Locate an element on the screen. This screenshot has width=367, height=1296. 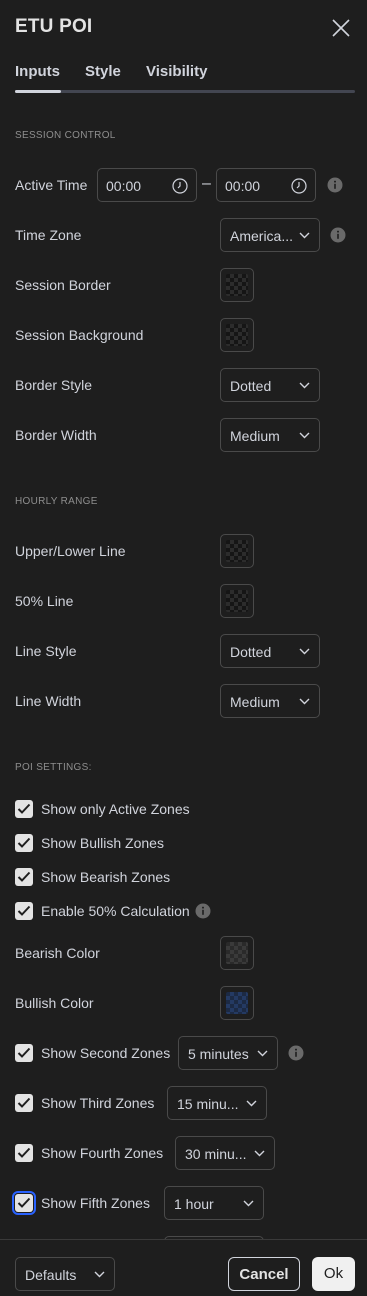
bearish-color-swatch is located at coordinates (237, 953).